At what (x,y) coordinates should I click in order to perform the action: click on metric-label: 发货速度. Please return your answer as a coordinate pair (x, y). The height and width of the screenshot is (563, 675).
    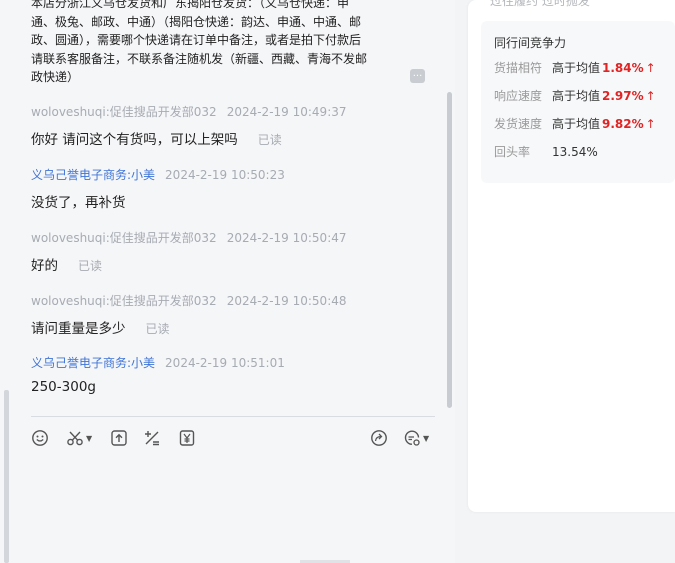
    Looking at the image, I should click on (518, 124).